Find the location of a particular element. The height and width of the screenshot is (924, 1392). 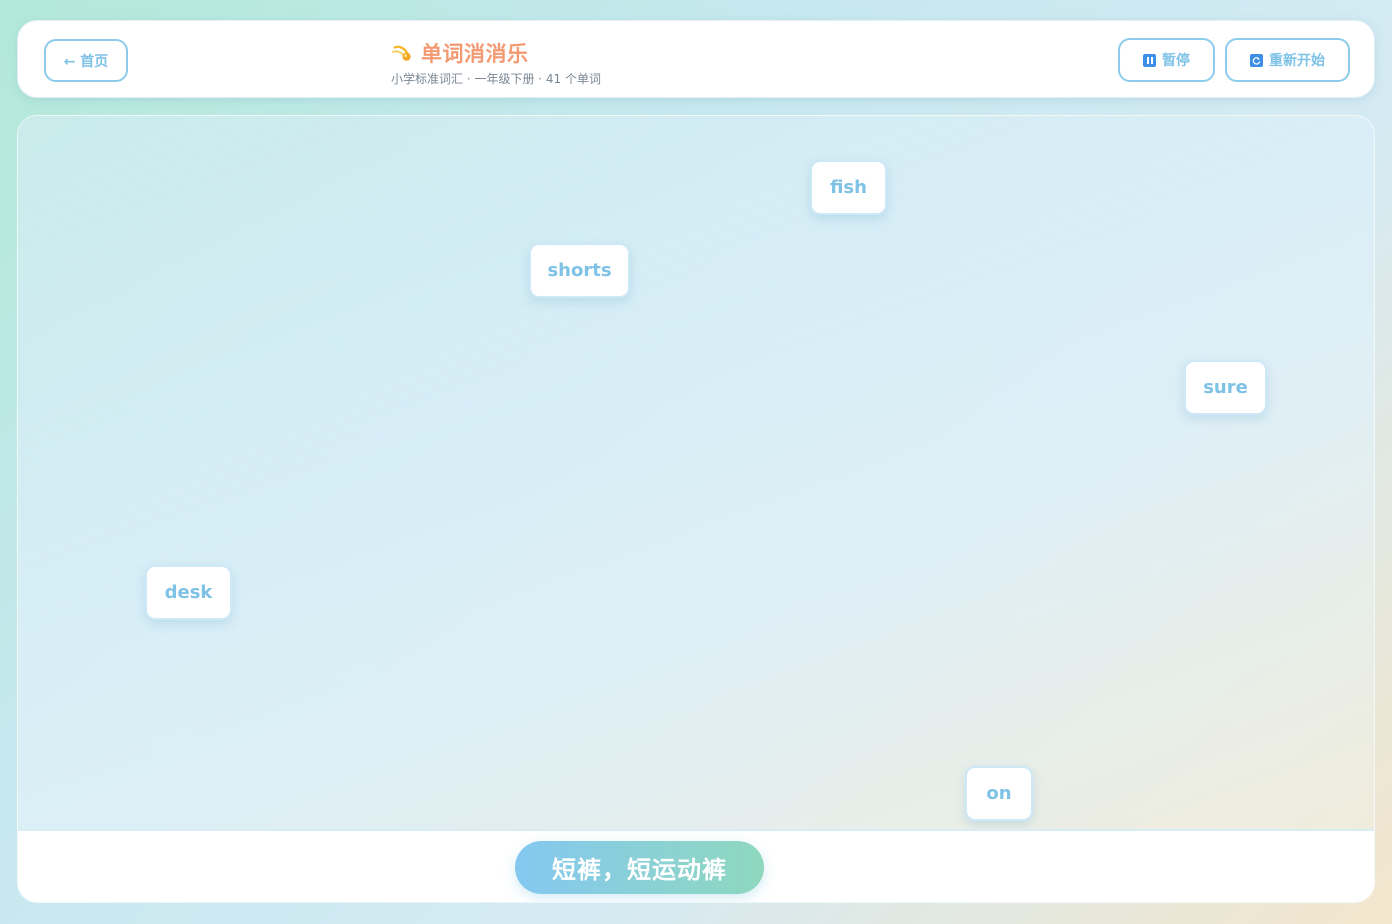

restart-button: 重新开始 is located at coordinates (1287, 60).